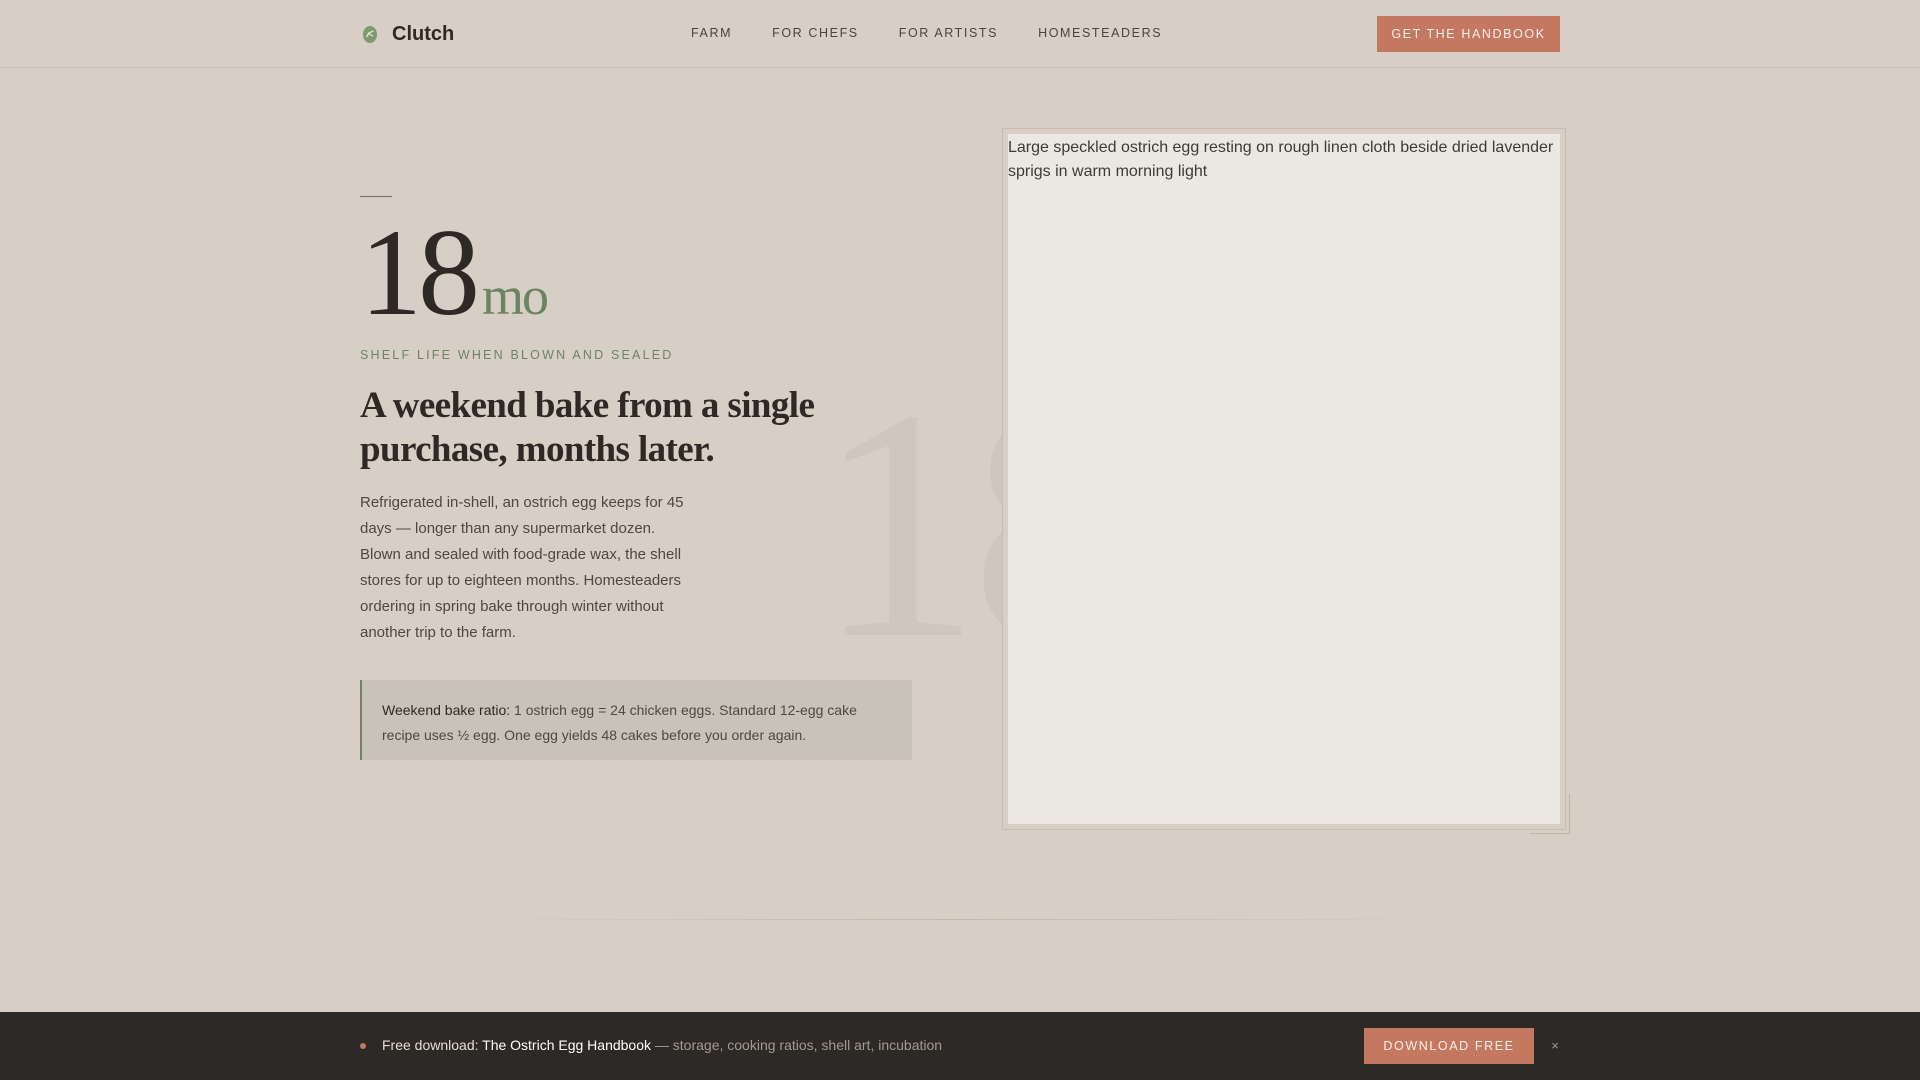  I want to click on accent-rule, so click(376, 196).